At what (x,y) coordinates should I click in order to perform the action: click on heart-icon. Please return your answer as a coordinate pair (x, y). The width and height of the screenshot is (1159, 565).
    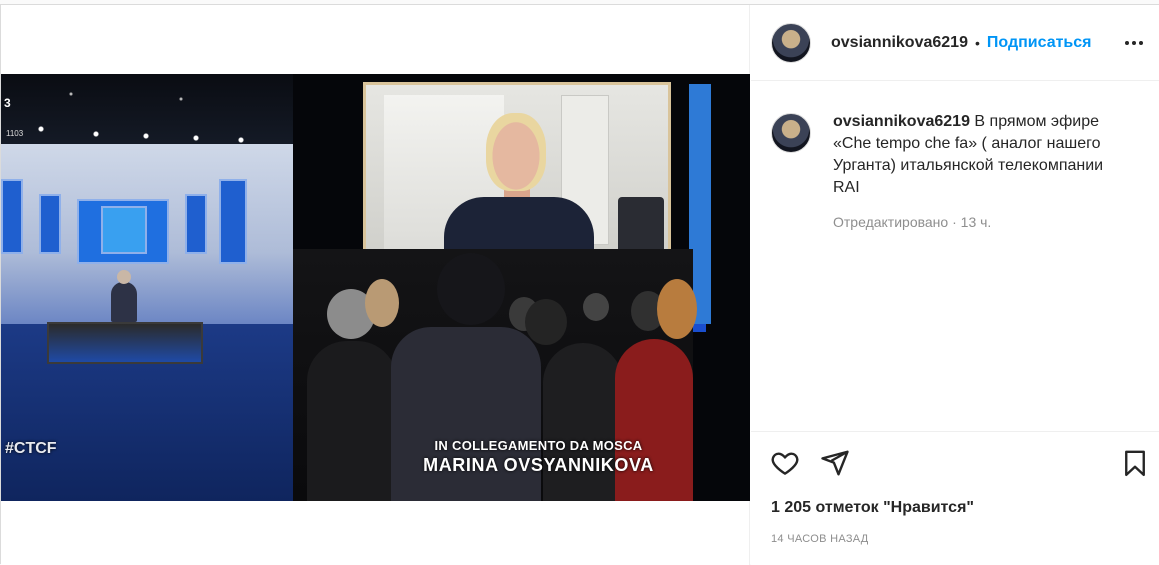
    Looking at the image, I should click on (785, 463).